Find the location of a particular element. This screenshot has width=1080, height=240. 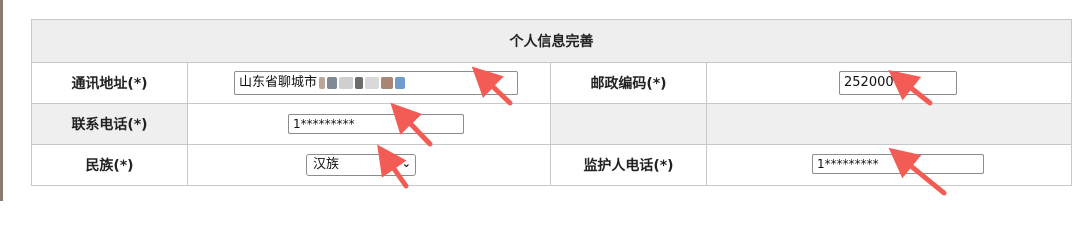

guardian-phone-label: 监护人电话(*) is located at coordinates (628, 165).